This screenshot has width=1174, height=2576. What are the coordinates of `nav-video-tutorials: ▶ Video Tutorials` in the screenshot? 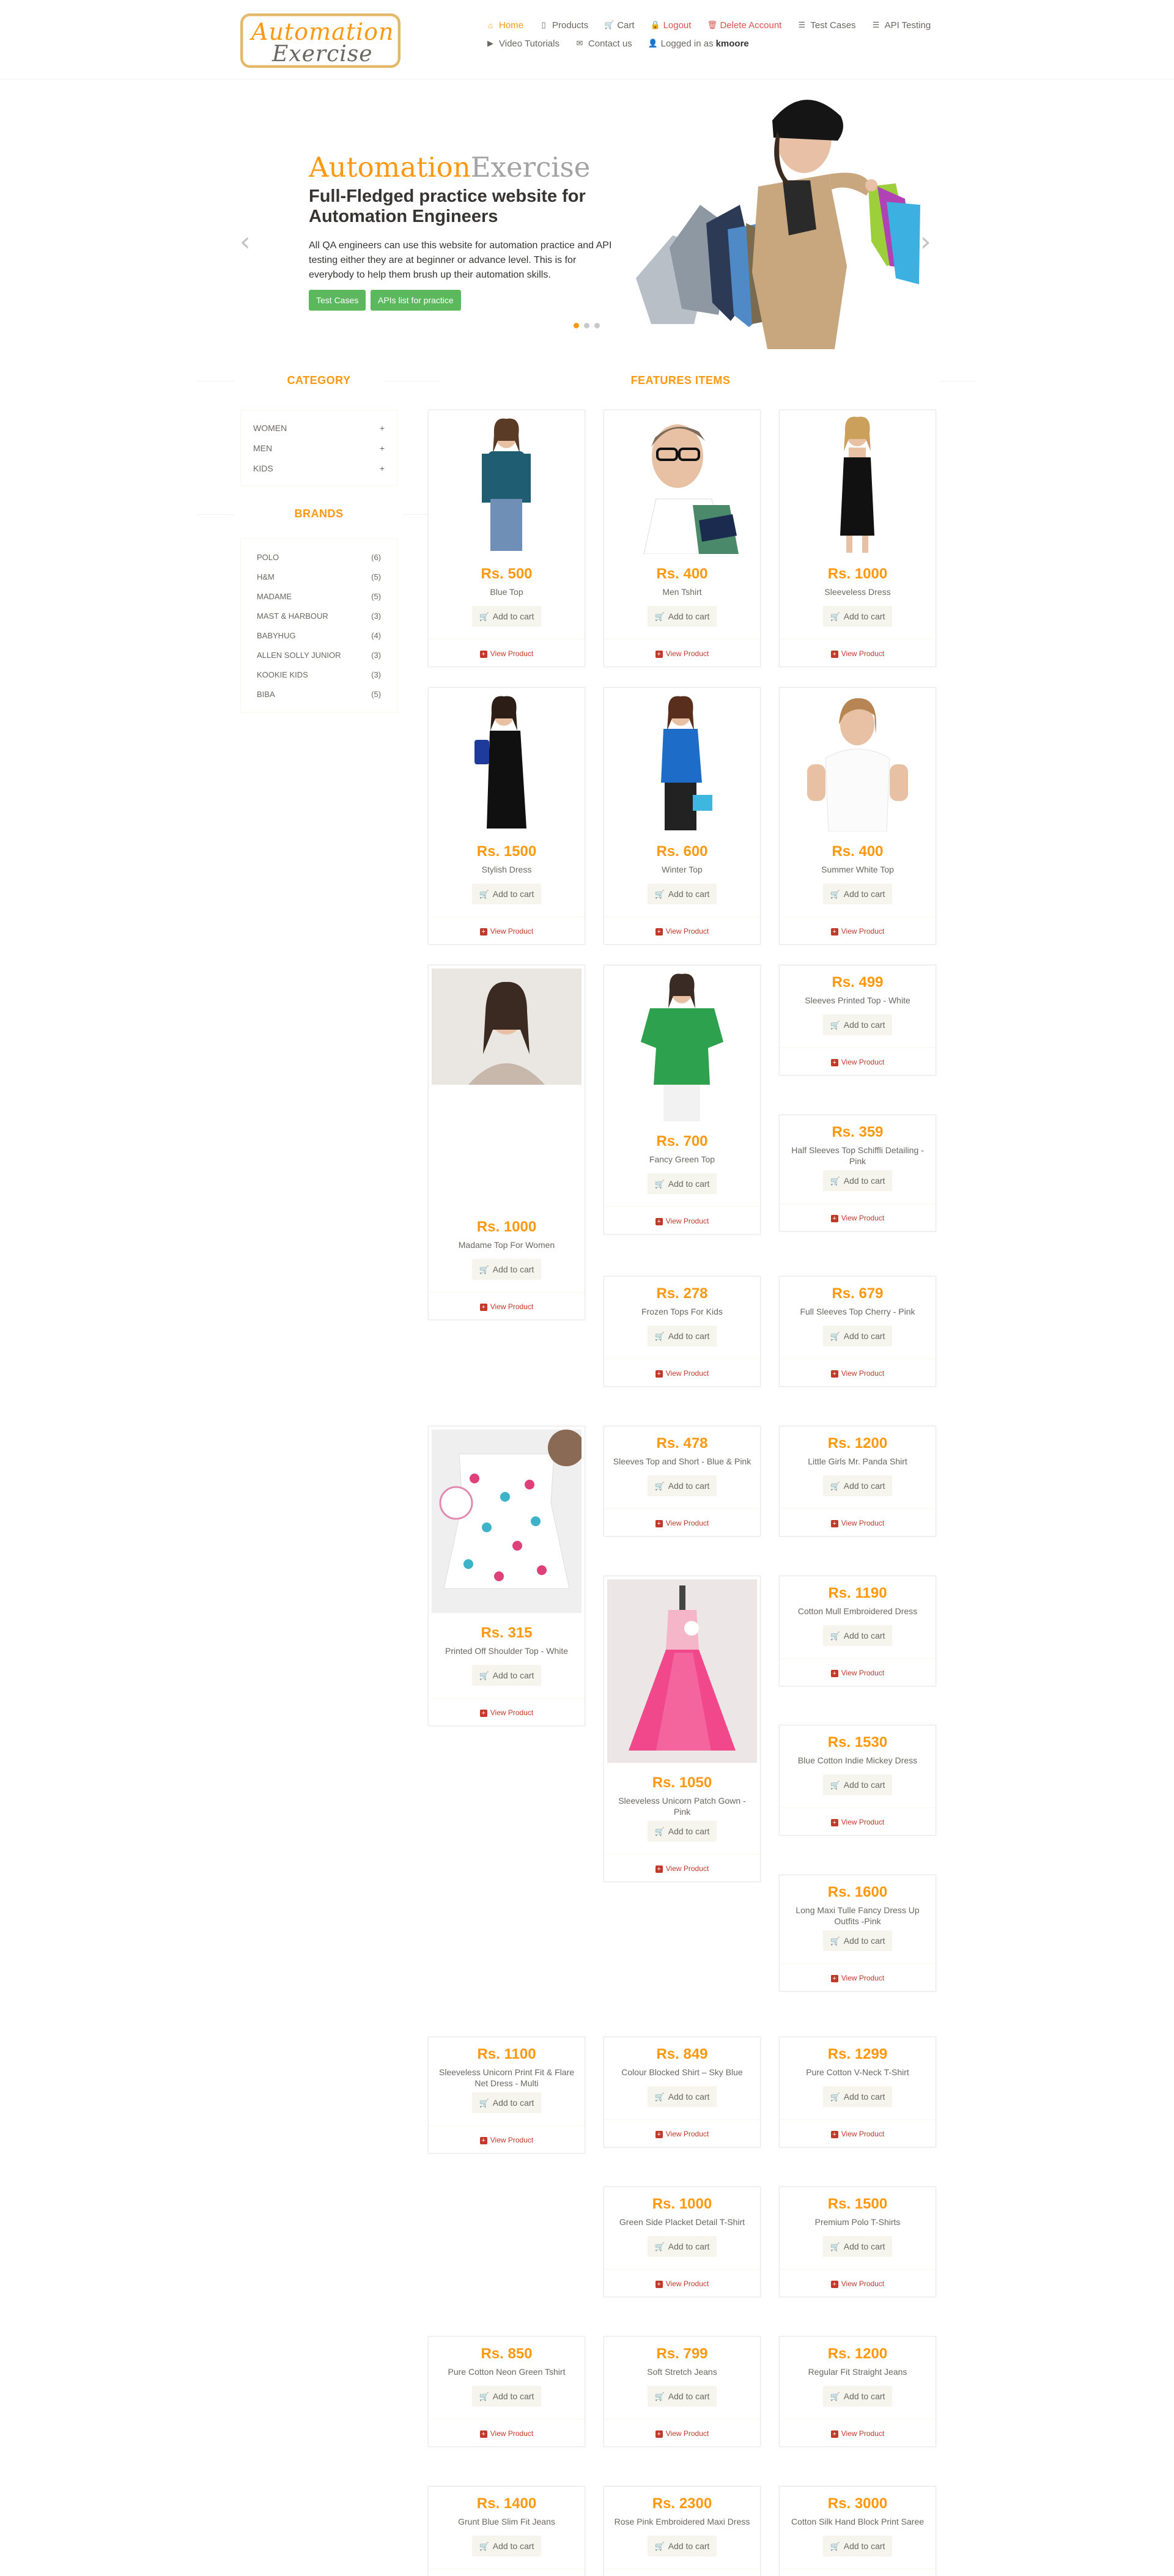 It's located at (522, 44).